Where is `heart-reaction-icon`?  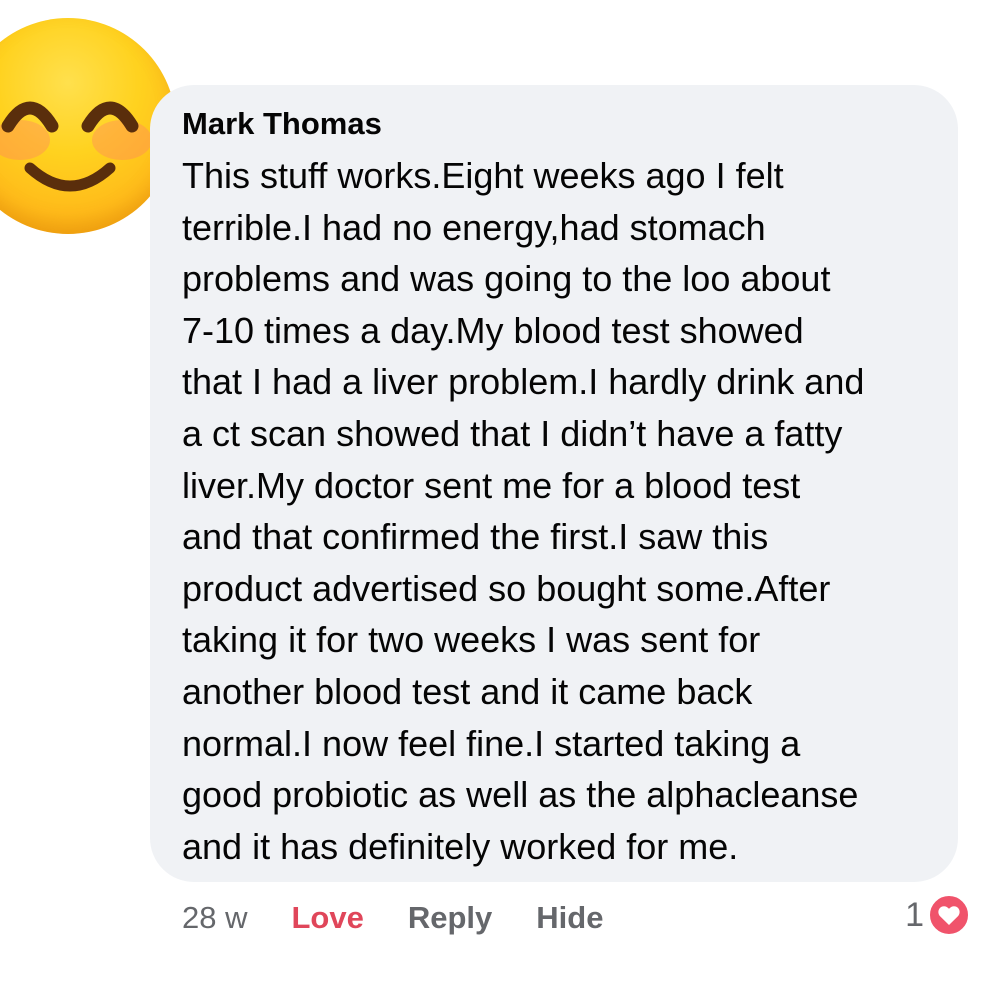
heart-reaction-icon is located at coordinates (949, 915).